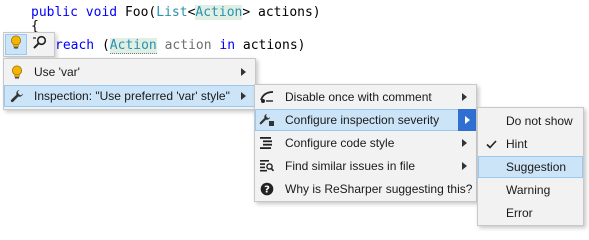 This screenshot has width=589, height=240. Describe the element at coordinates (219, 12) in the screenshot. I see `type-action-highlight: Action` at that location.